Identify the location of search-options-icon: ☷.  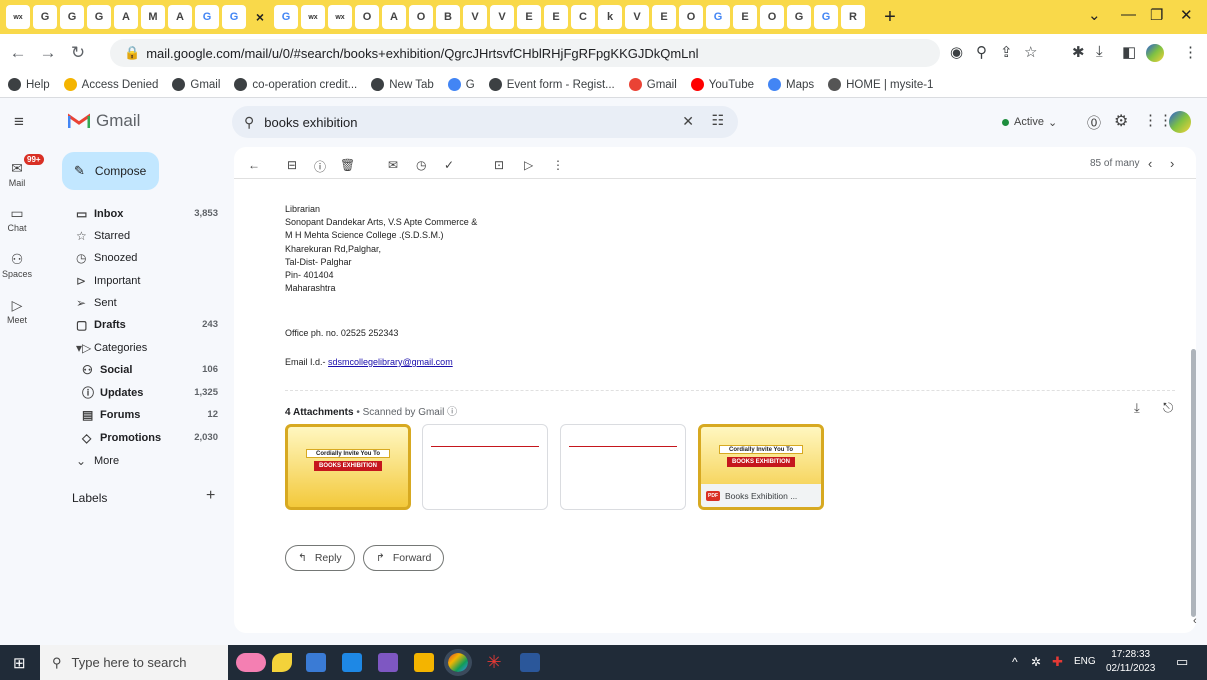
(717, 120).